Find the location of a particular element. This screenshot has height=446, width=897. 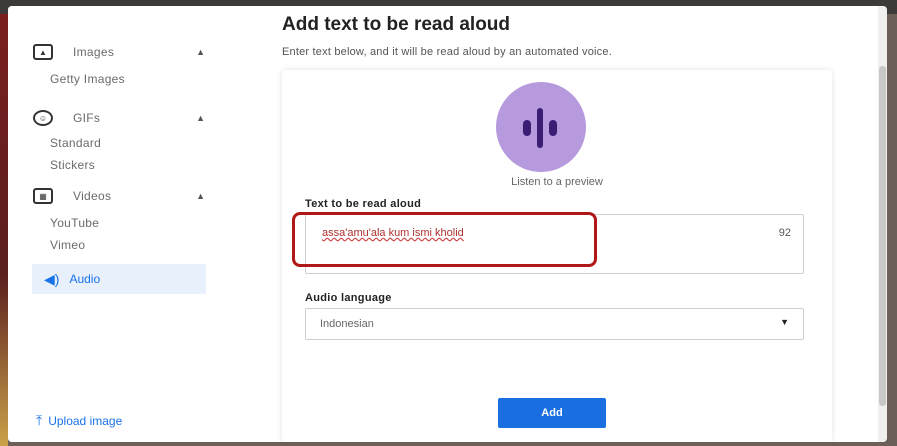

sidebar-item-vimeo: Vimeo is located at coordinates (67, 245).